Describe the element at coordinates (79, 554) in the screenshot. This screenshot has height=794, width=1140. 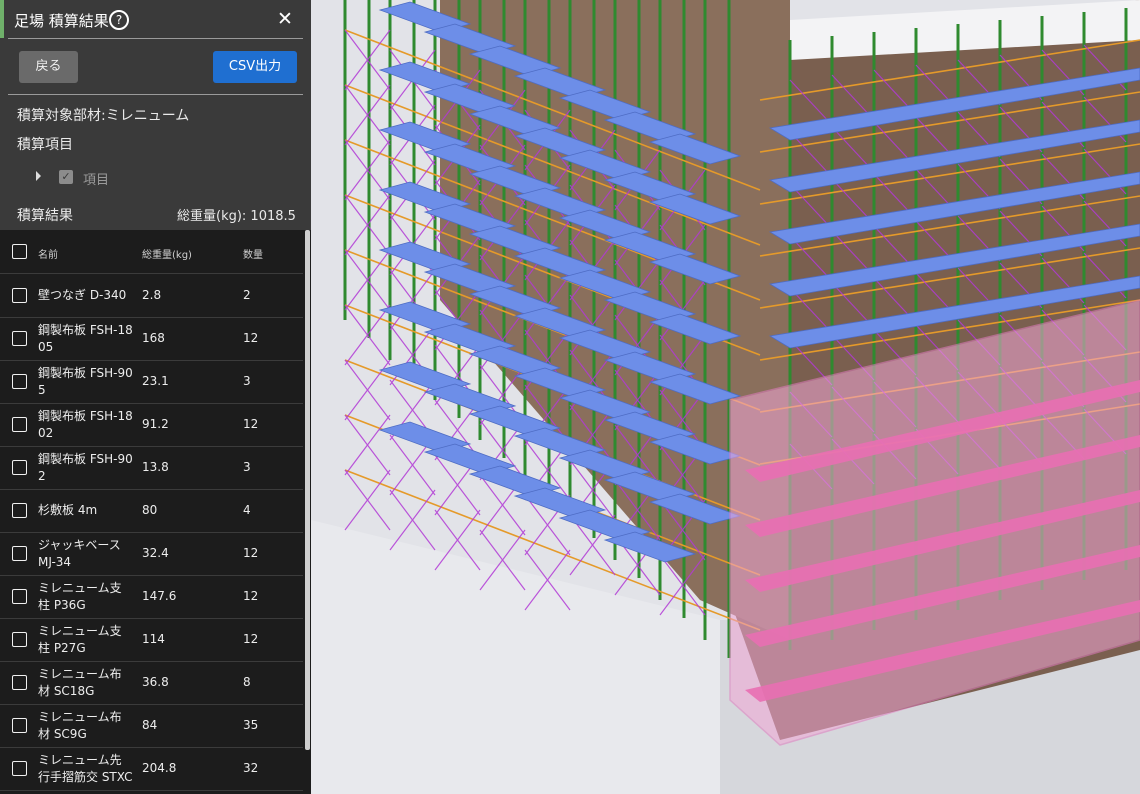
I see `row-name: ジャッキベース MJ-34` at that location.